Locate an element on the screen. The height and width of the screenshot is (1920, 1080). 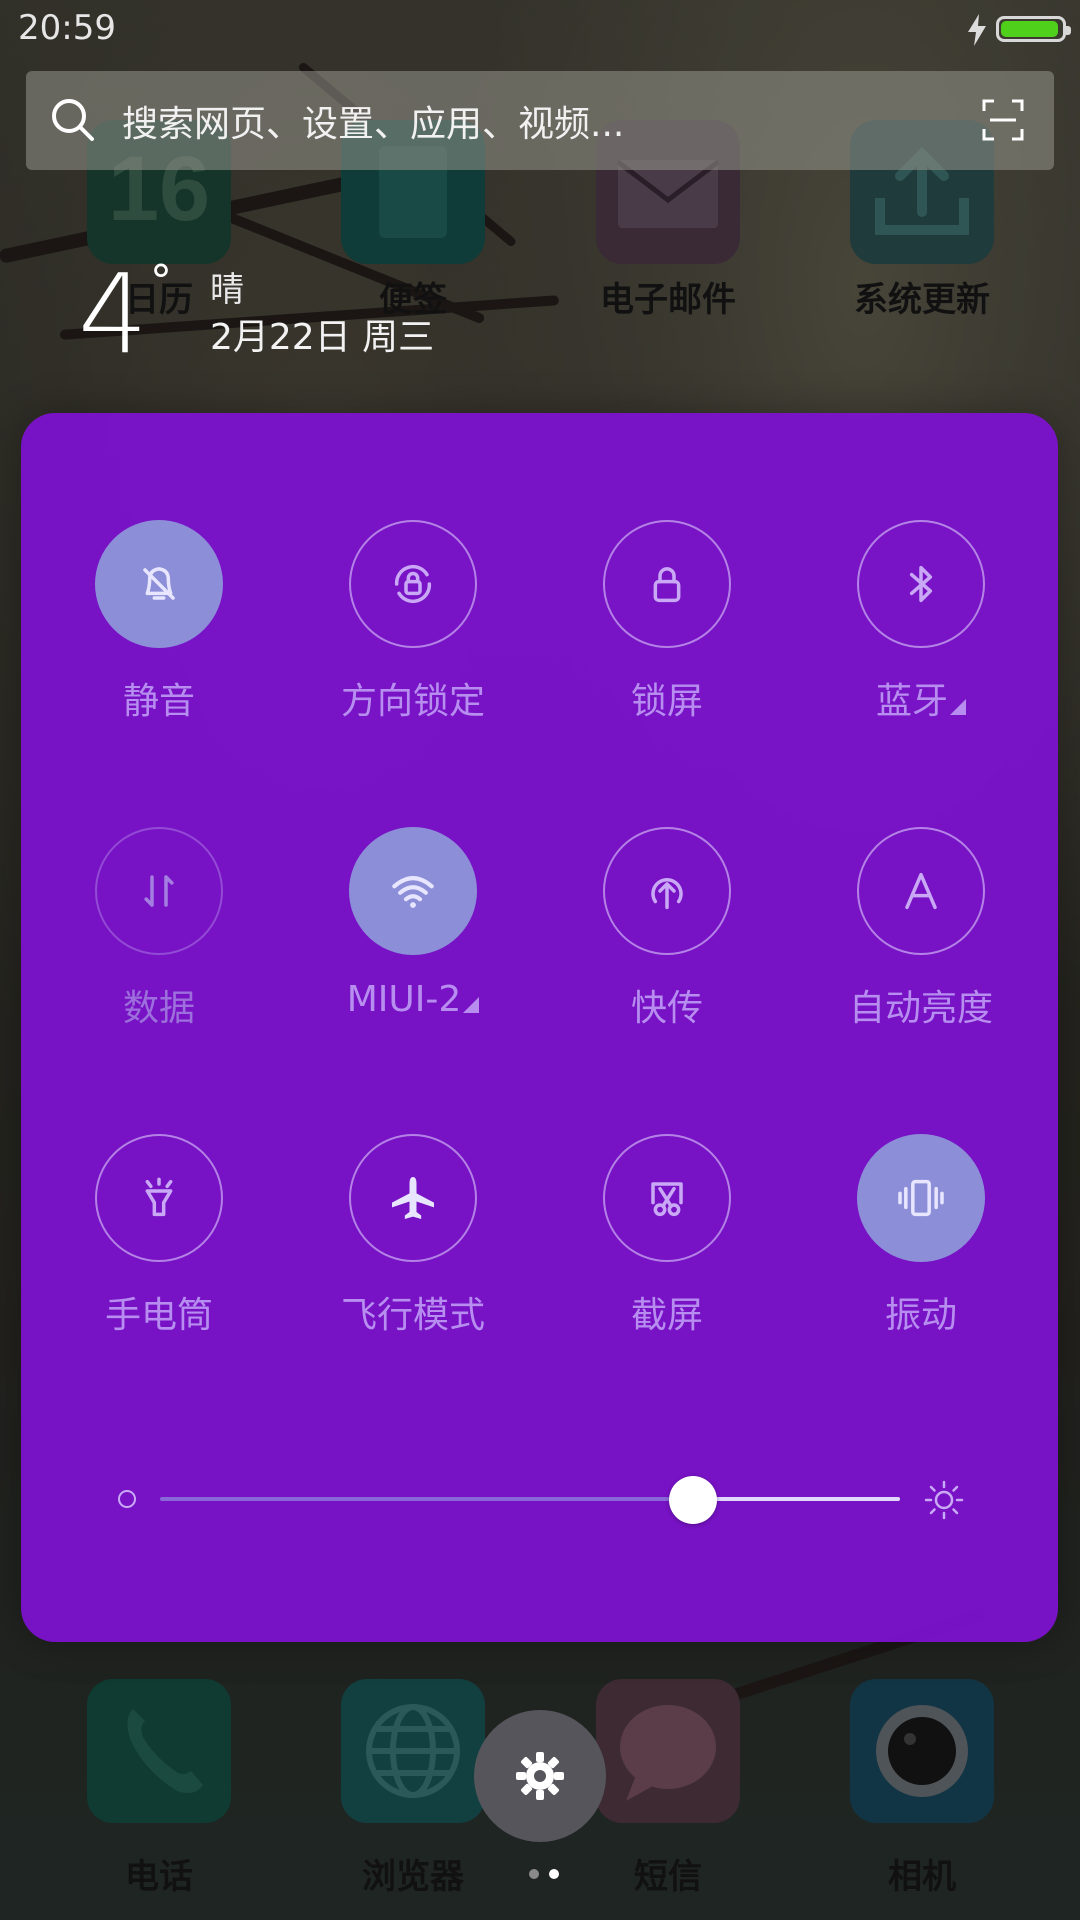
scan-icon is located at coordinates (1003, 120).